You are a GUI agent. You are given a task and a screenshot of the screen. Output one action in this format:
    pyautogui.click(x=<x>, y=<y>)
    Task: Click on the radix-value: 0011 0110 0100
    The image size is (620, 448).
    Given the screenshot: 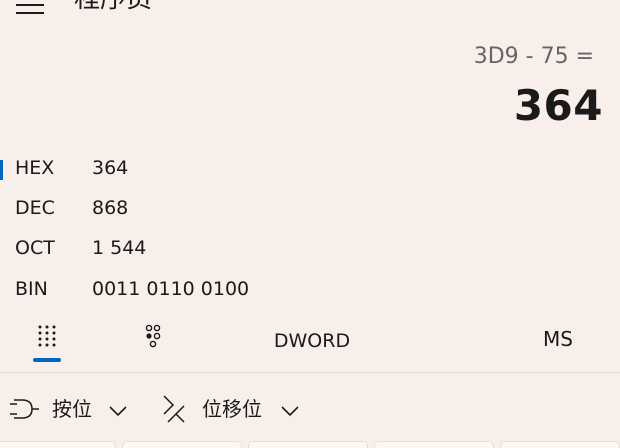 What is the action you would take?
    pyautogui.click(x=171, y=289)
    